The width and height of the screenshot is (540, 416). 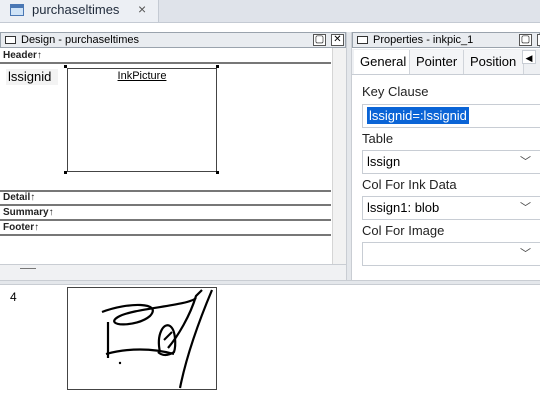 What do you see at coordinates (28, 268) in the screenshot?
I see `scroll-grip` at bounding box center [28, 268].